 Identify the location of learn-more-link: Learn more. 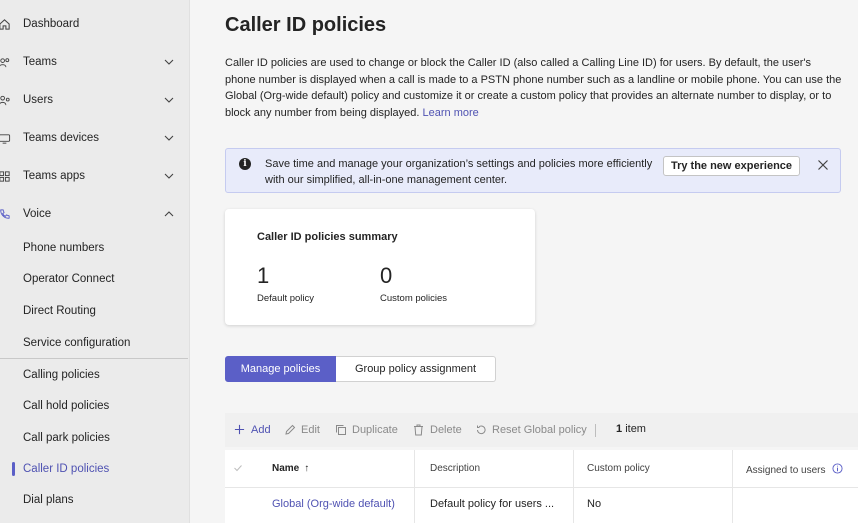
(451, 113).